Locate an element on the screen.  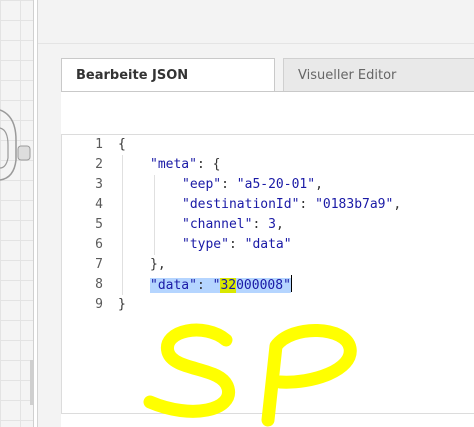
code-token: } is located at coordinates (122, 304).